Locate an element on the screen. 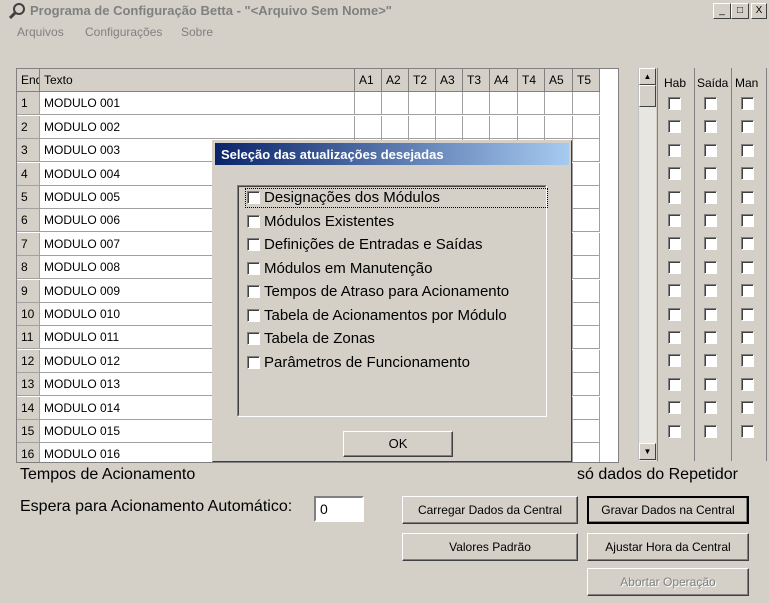 This screenshot has width=769, height=603. scroll-down-button: ▼ is located at coordinates (647, 451).